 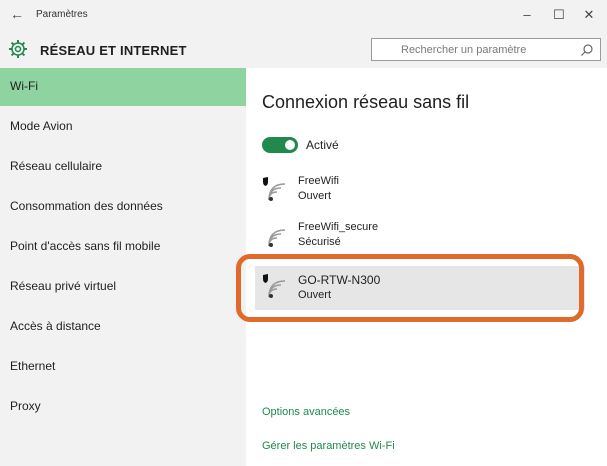 What do you see at coordinates (290, 145) in the screenshot?
I see `toggle-knob` at bounding box center [290, 145].